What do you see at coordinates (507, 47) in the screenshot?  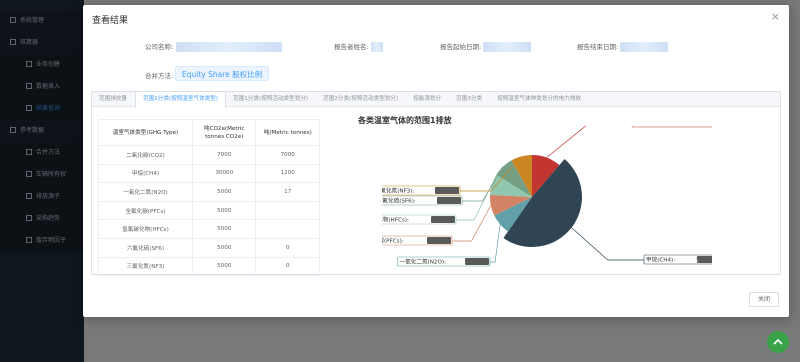 I see `start-date-value-redacted` at bounding box center [507, 47].